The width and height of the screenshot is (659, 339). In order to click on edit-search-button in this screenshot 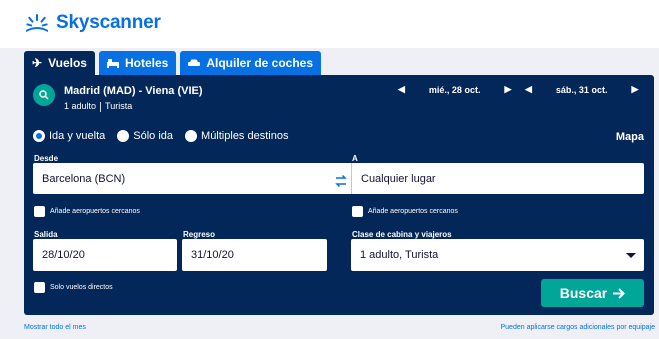, I will do `click(44, 95)`.